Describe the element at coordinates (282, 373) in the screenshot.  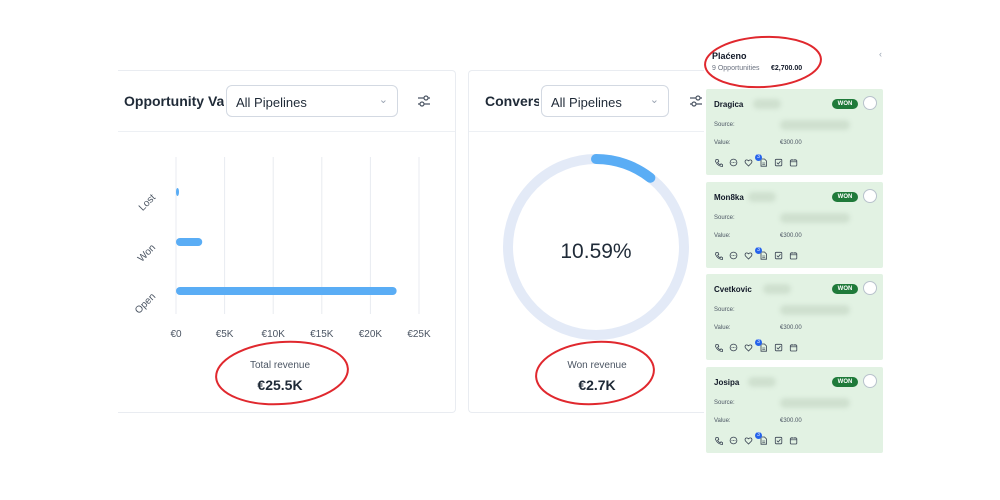
I see `annotation-circle-total-revenue` at that location.